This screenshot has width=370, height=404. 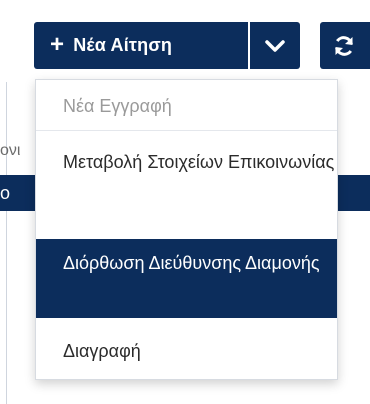 I want to click on refresh-icon, so click(x=344, y=45).